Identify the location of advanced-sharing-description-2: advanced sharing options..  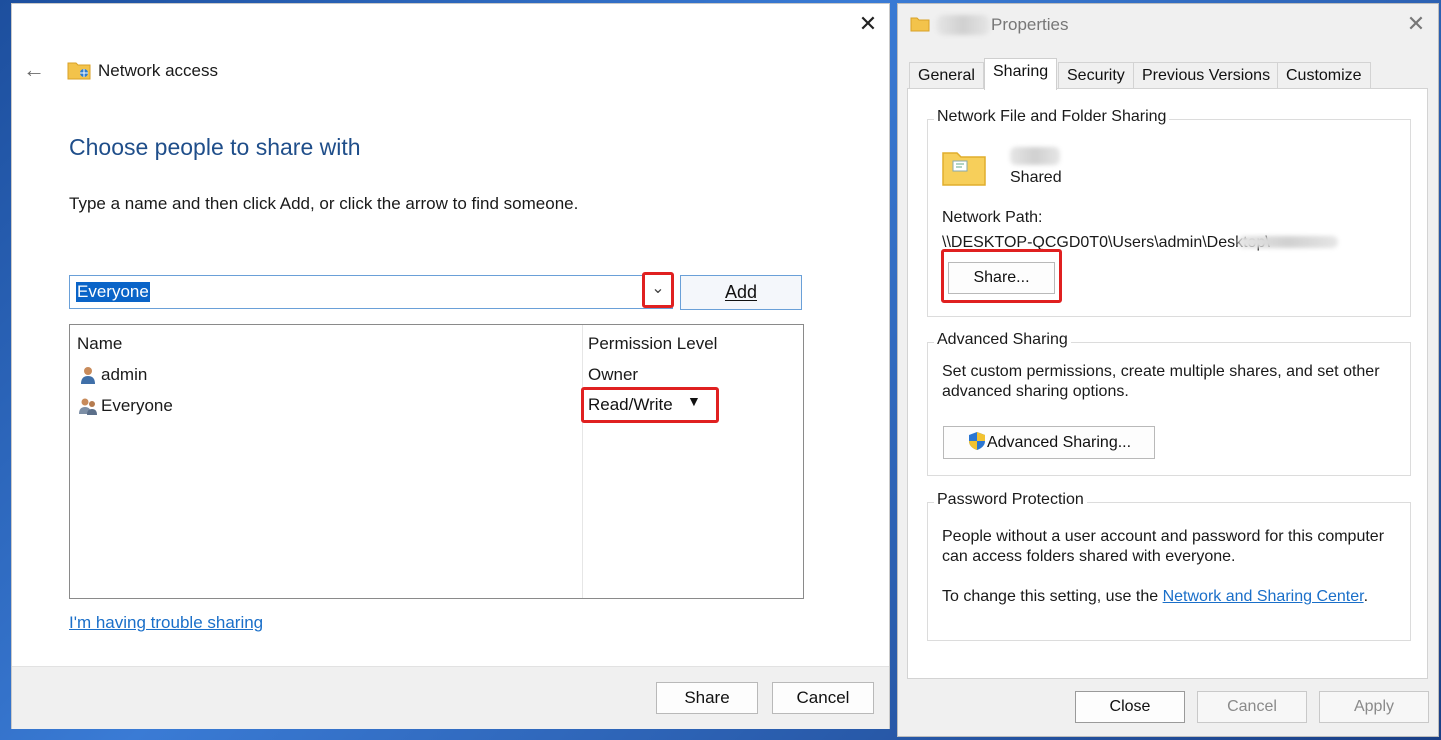
(1035, 391).